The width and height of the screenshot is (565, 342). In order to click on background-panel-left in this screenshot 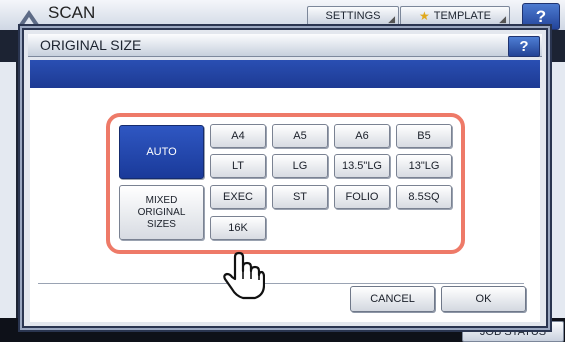, I will do `click(8, 190)`.